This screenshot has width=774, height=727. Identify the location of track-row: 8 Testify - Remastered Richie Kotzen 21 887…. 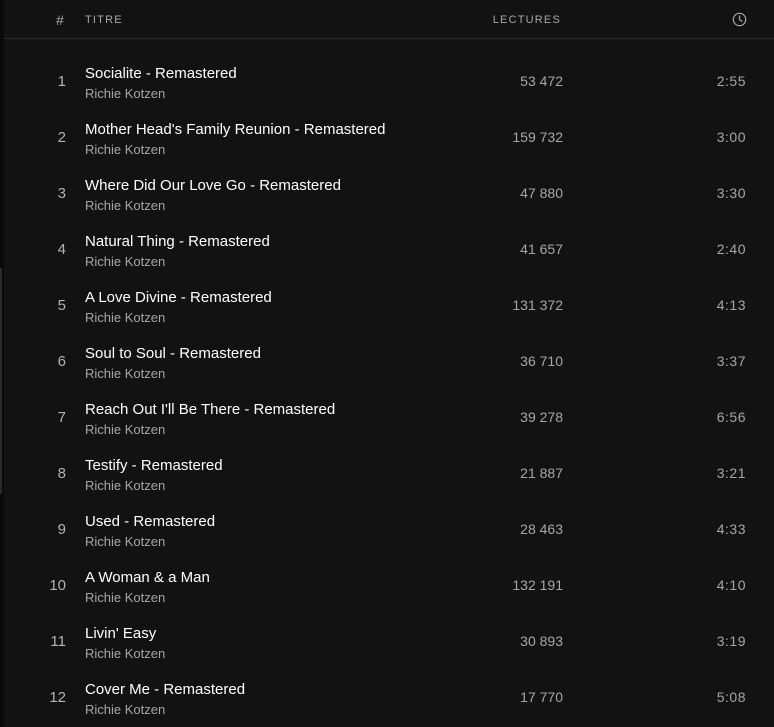
(389, 473).